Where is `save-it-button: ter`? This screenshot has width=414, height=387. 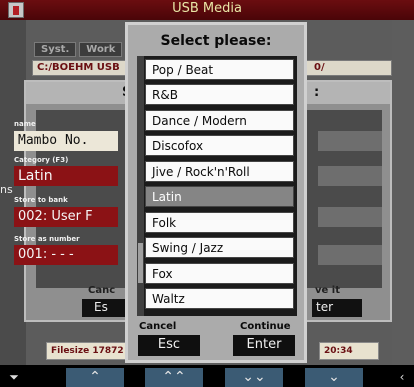
save-it-button: ter is located at coordinates (337, 308).